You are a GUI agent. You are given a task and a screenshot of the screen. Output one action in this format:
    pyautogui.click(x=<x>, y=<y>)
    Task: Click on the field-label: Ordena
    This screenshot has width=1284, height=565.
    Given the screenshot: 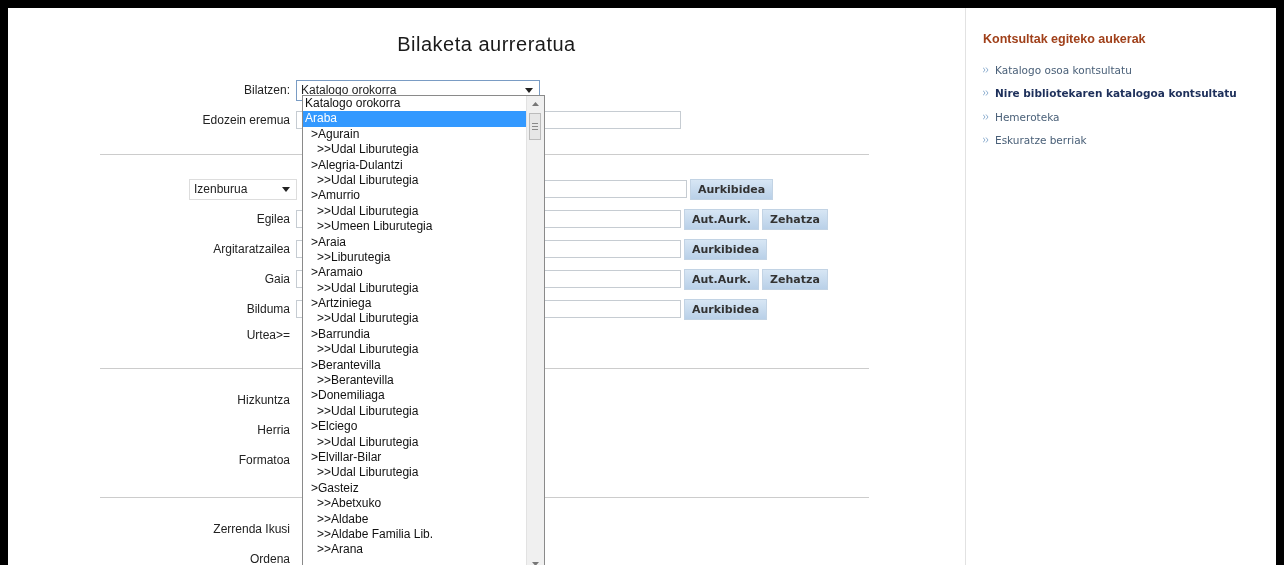 What is the action you would take?
    pyautogui.click(x=269, y=558)
    